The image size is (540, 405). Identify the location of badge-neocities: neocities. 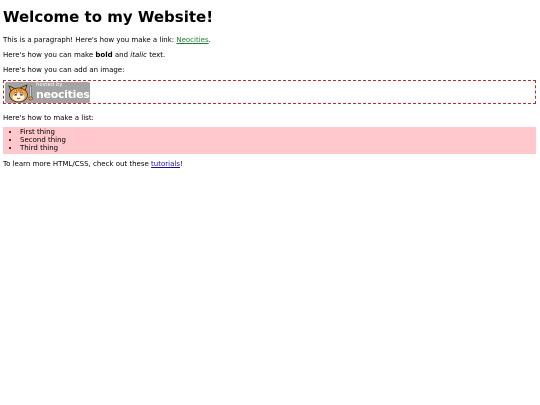
(63, 94).